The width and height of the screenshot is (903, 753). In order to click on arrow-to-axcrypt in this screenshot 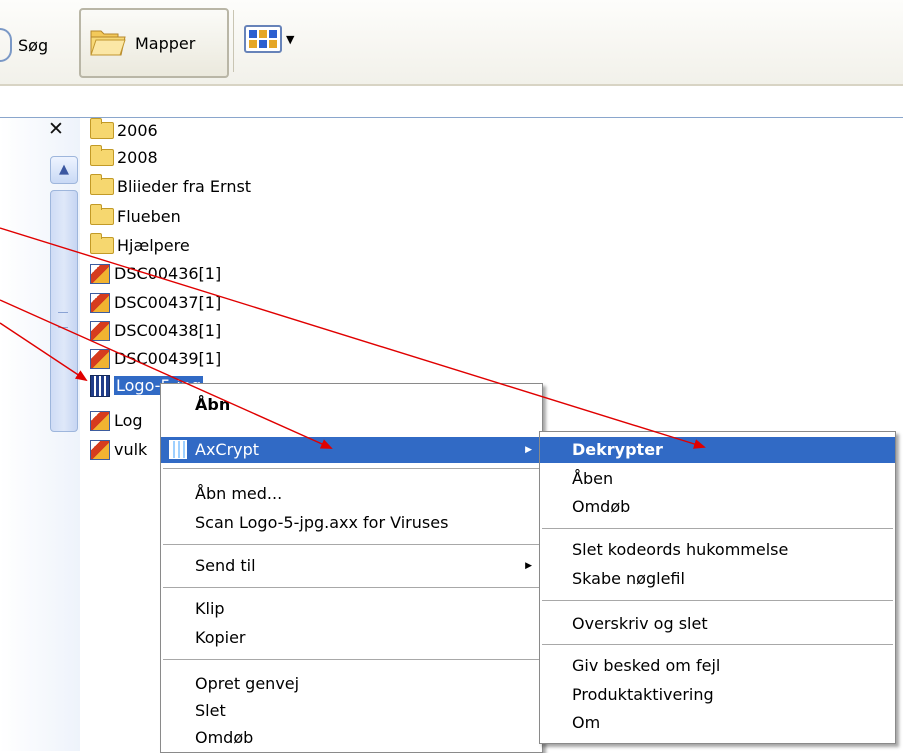, I will do `click(166, 374)`.